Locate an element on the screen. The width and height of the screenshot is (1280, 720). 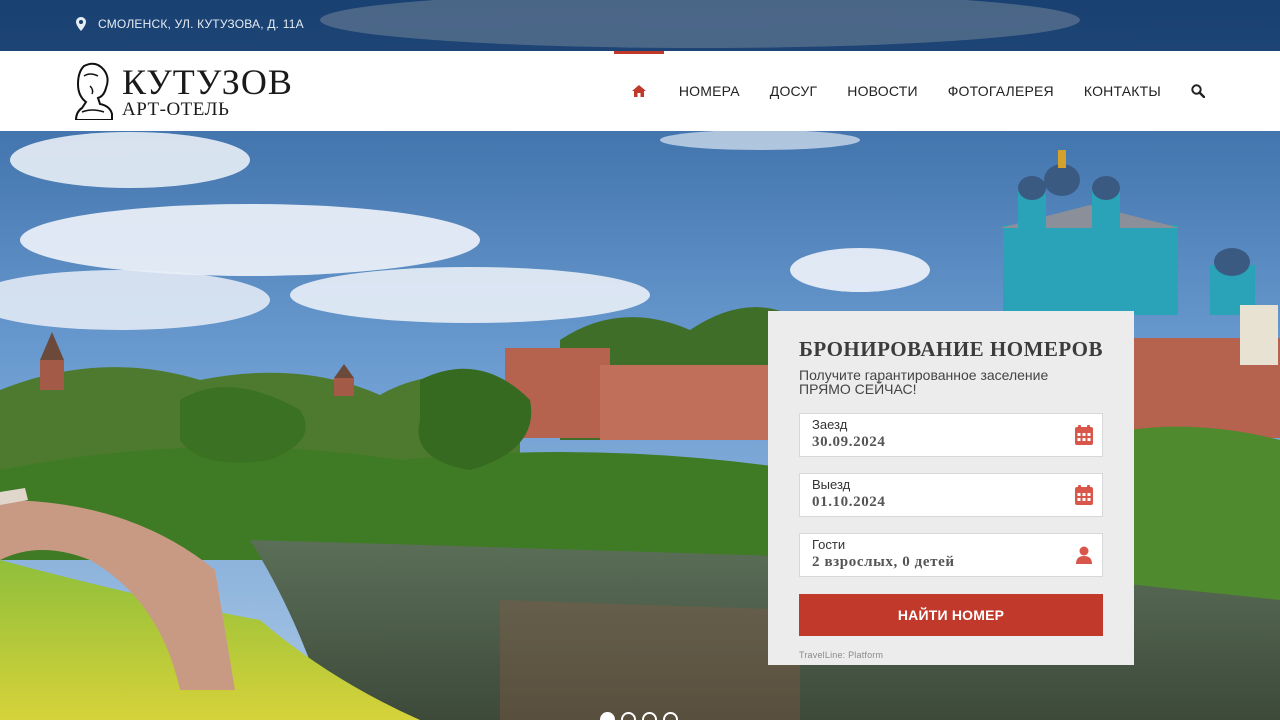
guests-value: 2 взрослых, 0 детей is located at coordinates (883, 561).